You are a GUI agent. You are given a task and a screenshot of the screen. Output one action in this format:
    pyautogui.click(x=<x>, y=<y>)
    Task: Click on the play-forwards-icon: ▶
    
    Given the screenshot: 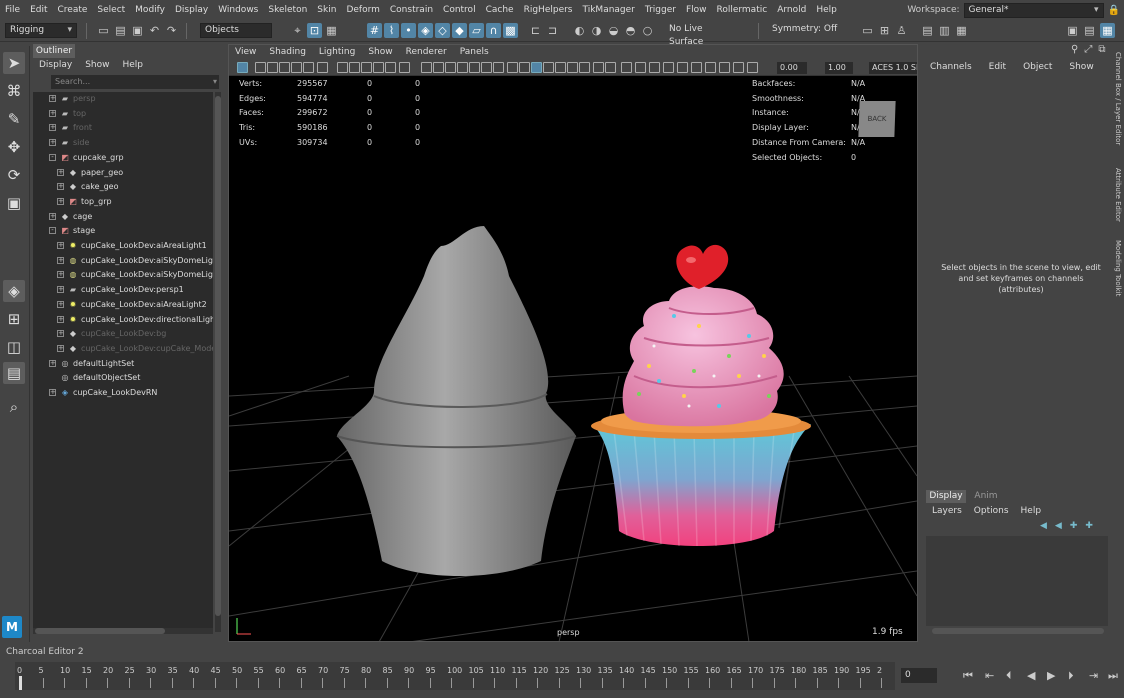 What is the action you would take?
    pyautogui.click(x=1051, y=675)
    